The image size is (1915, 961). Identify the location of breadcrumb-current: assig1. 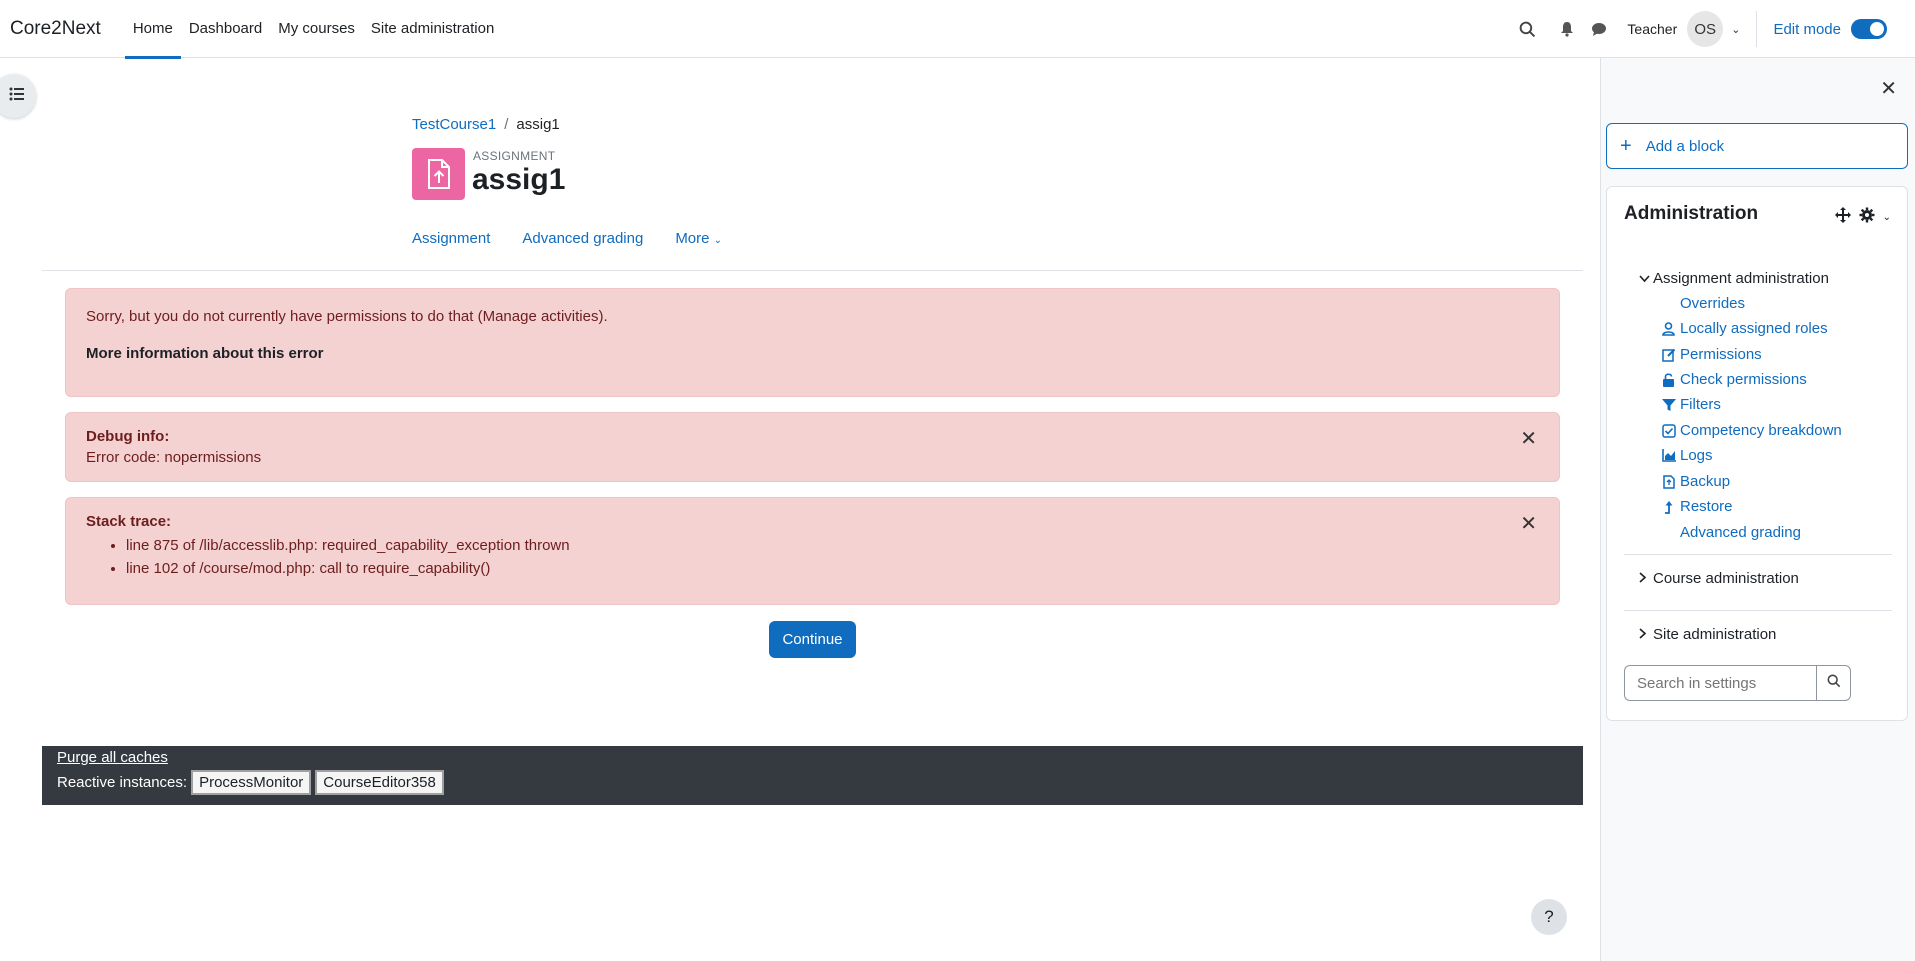
(538, 124).